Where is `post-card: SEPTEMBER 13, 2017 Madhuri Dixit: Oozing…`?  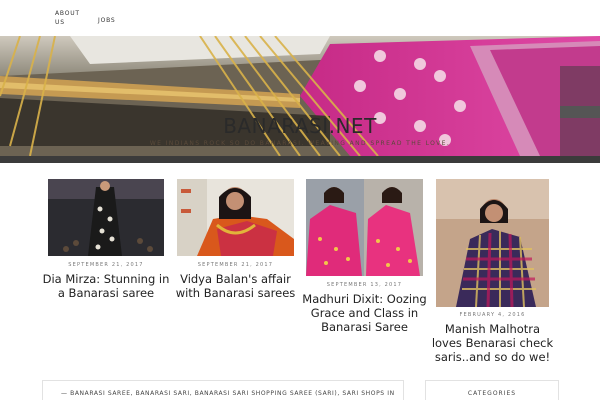 post-card: SEPTEMBER 13, 2017 Madhuri Dixit: Oozing… is located at coordinates (364, 259).